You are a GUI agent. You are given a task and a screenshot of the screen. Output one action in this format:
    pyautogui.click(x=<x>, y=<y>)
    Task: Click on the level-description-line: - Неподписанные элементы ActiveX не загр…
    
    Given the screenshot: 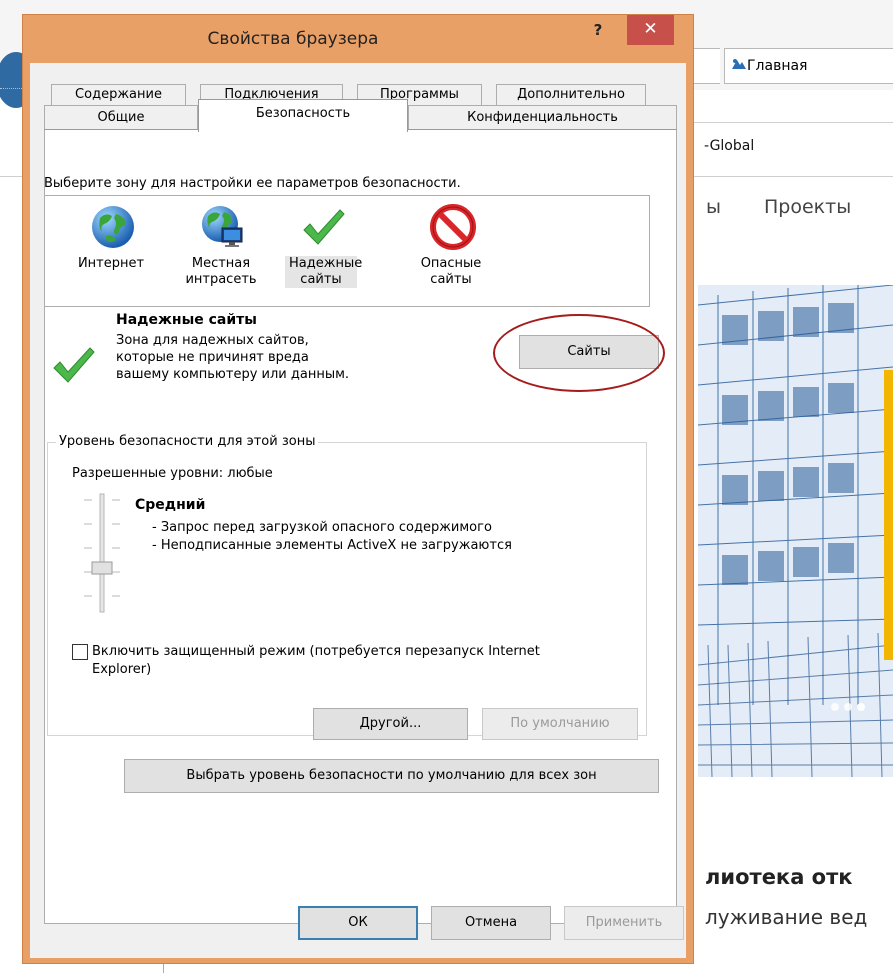 What is the action you would take?
    pyautogui.click(x=332, y=545)
    